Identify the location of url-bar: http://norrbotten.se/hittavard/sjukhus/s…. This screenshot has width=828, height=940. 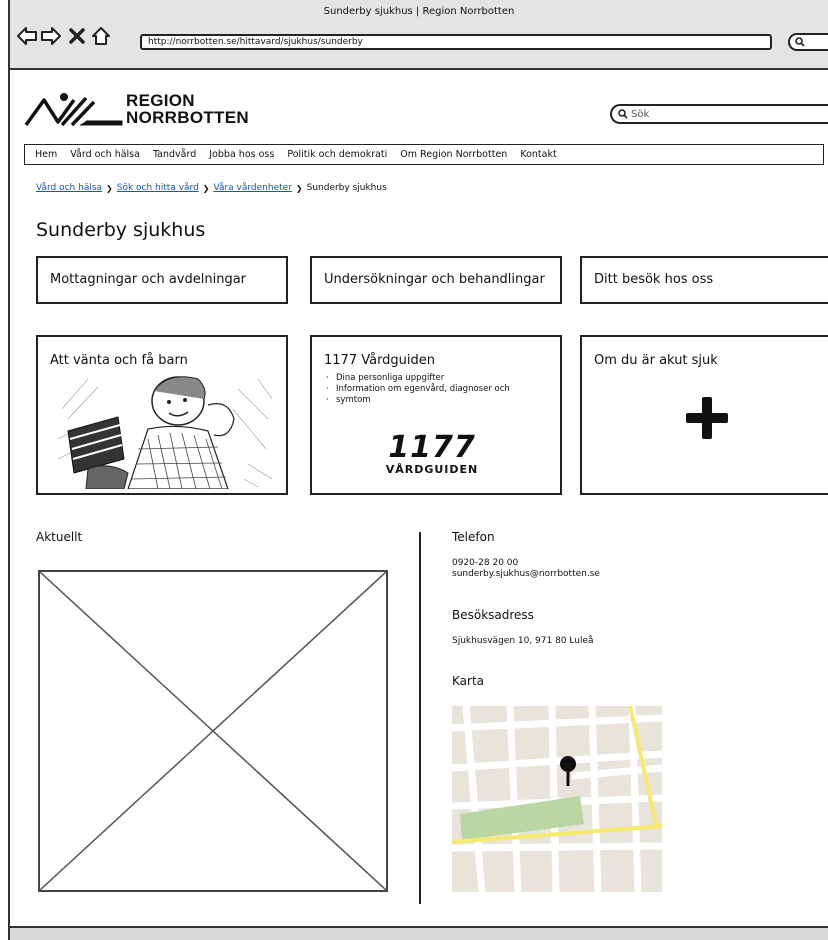
(456, 42).